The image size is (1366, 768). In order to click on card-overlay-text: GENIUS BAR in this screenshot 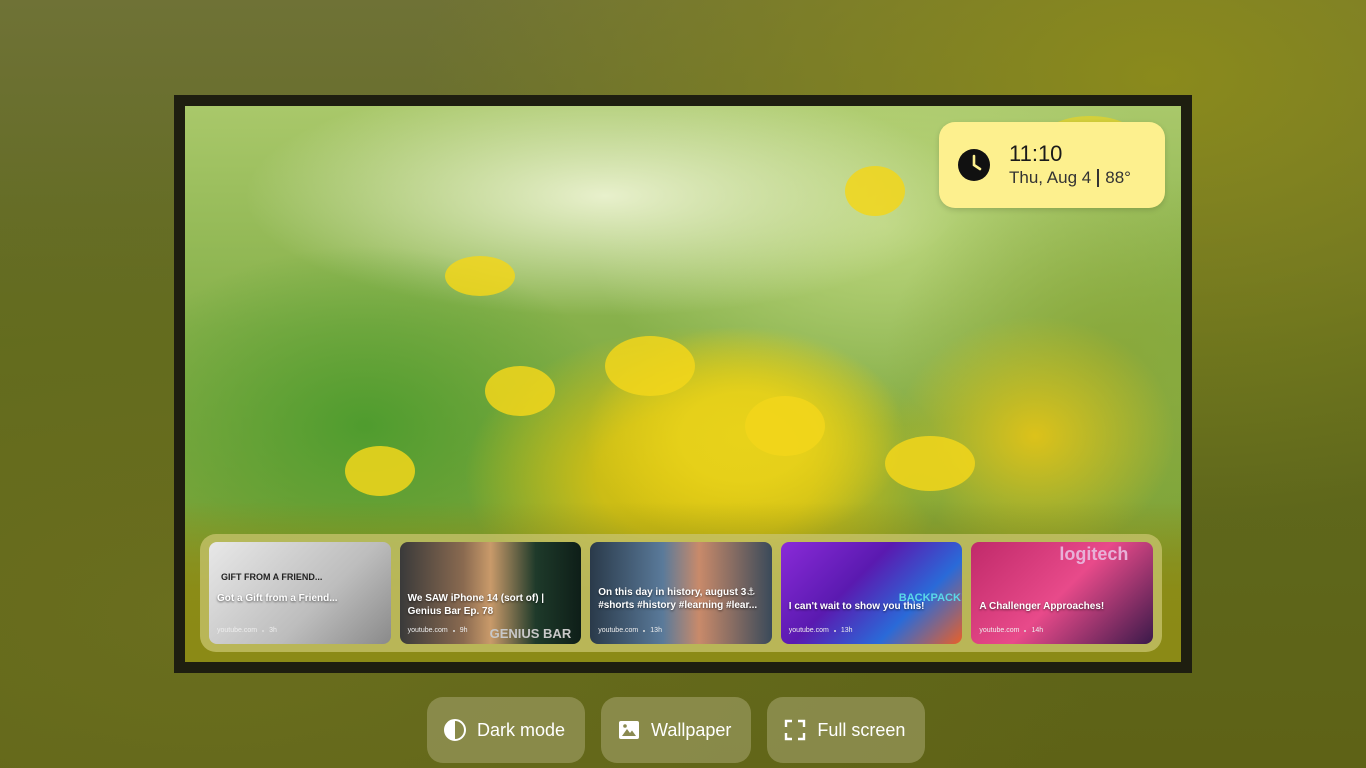, I will do `click(530, 633)`.